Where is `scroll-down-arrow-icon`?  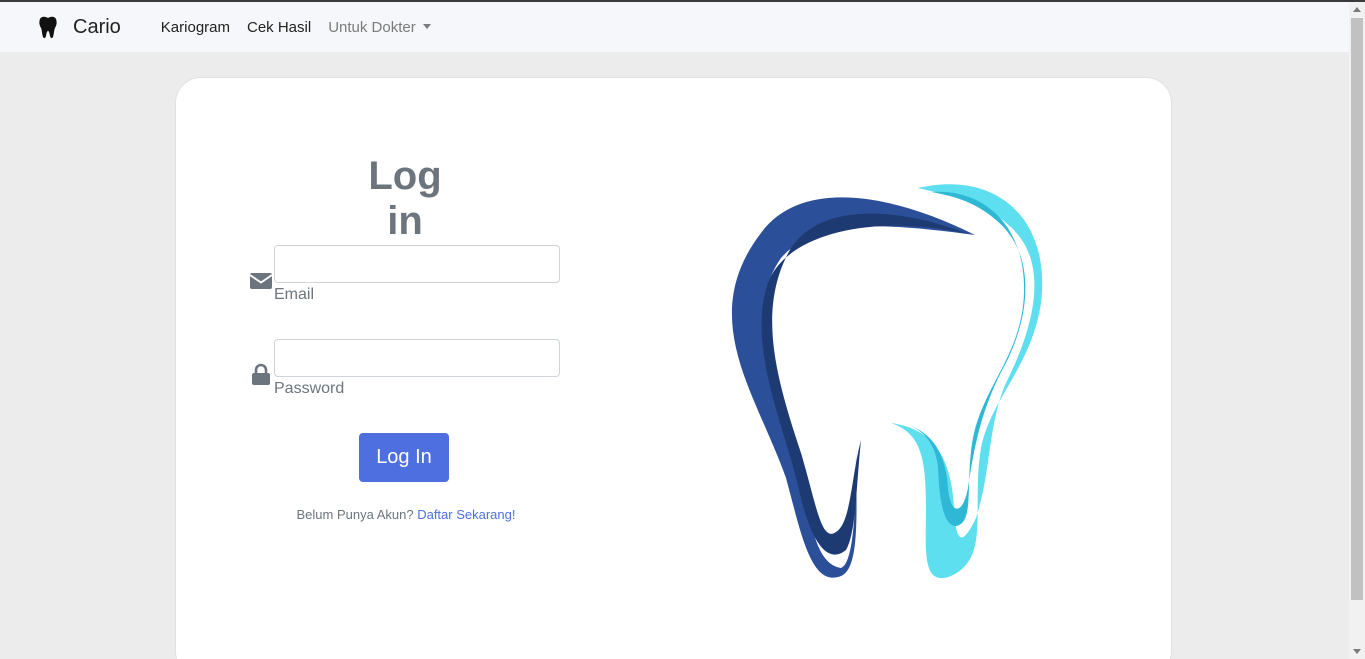 scroll-down-arrow-icon is located at coordinates (1357, 651).